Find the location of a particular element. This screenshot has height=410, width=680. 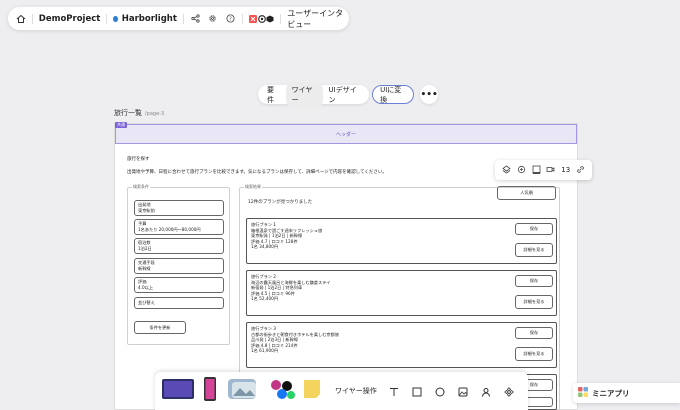

mini-app-button: ミニアプリ is located at coordinates (626, 393).